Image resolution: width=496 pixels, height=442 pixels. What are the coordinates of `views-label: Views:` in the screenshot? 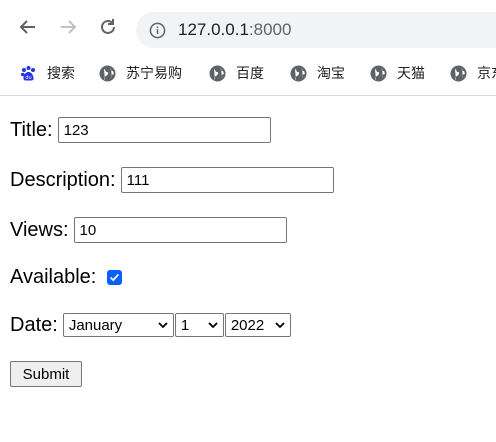 It's located at (39, 229).